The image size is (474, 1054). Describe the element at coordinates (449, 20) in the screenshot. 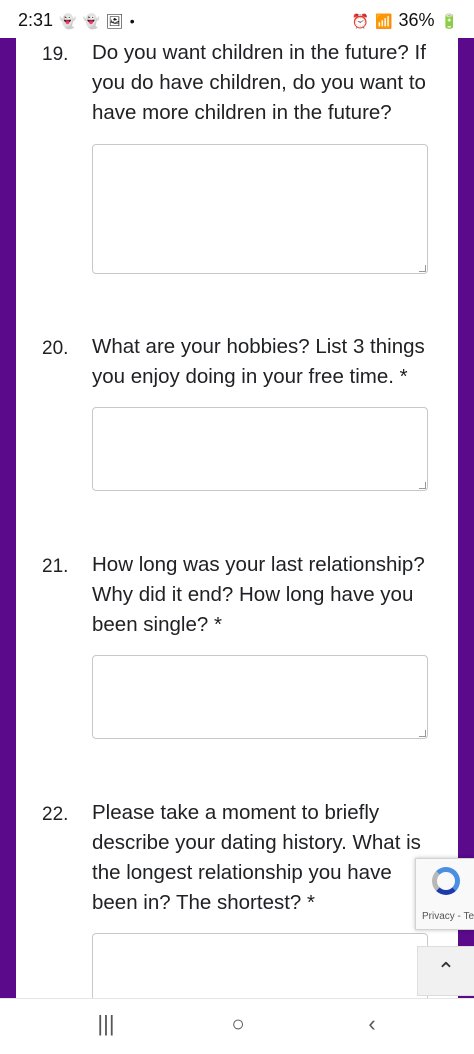

I see `battery-icon: 🔋` at that location.